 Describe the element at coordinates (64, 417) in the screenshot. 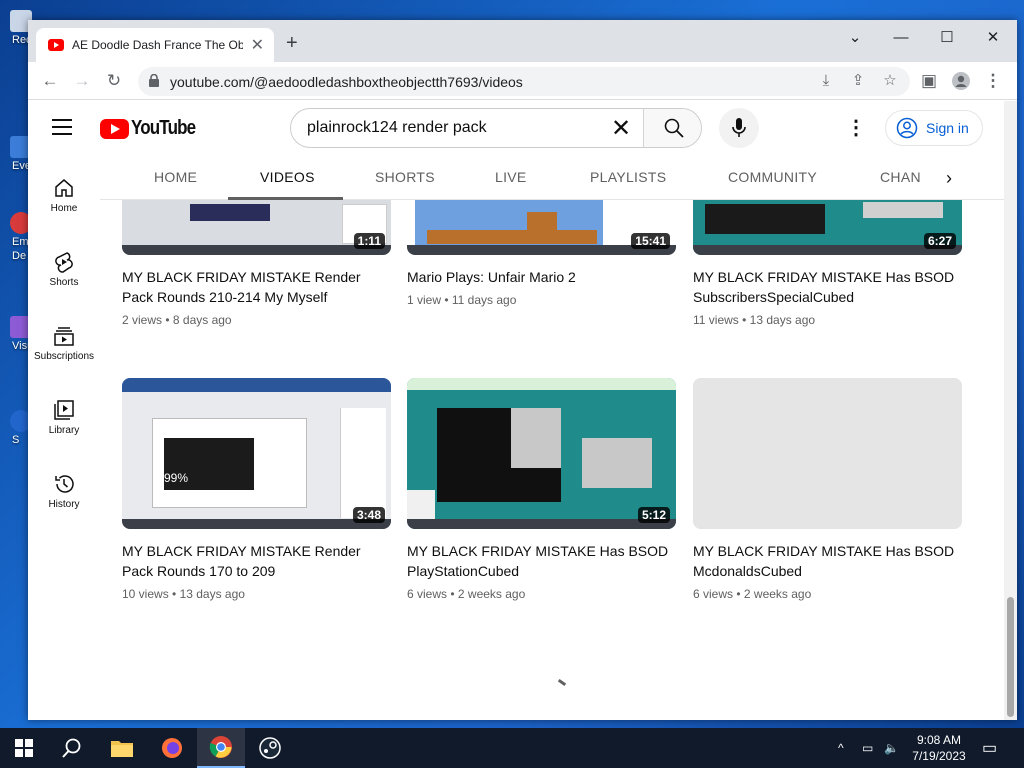

I see `guide-item-library: Library` at that location.